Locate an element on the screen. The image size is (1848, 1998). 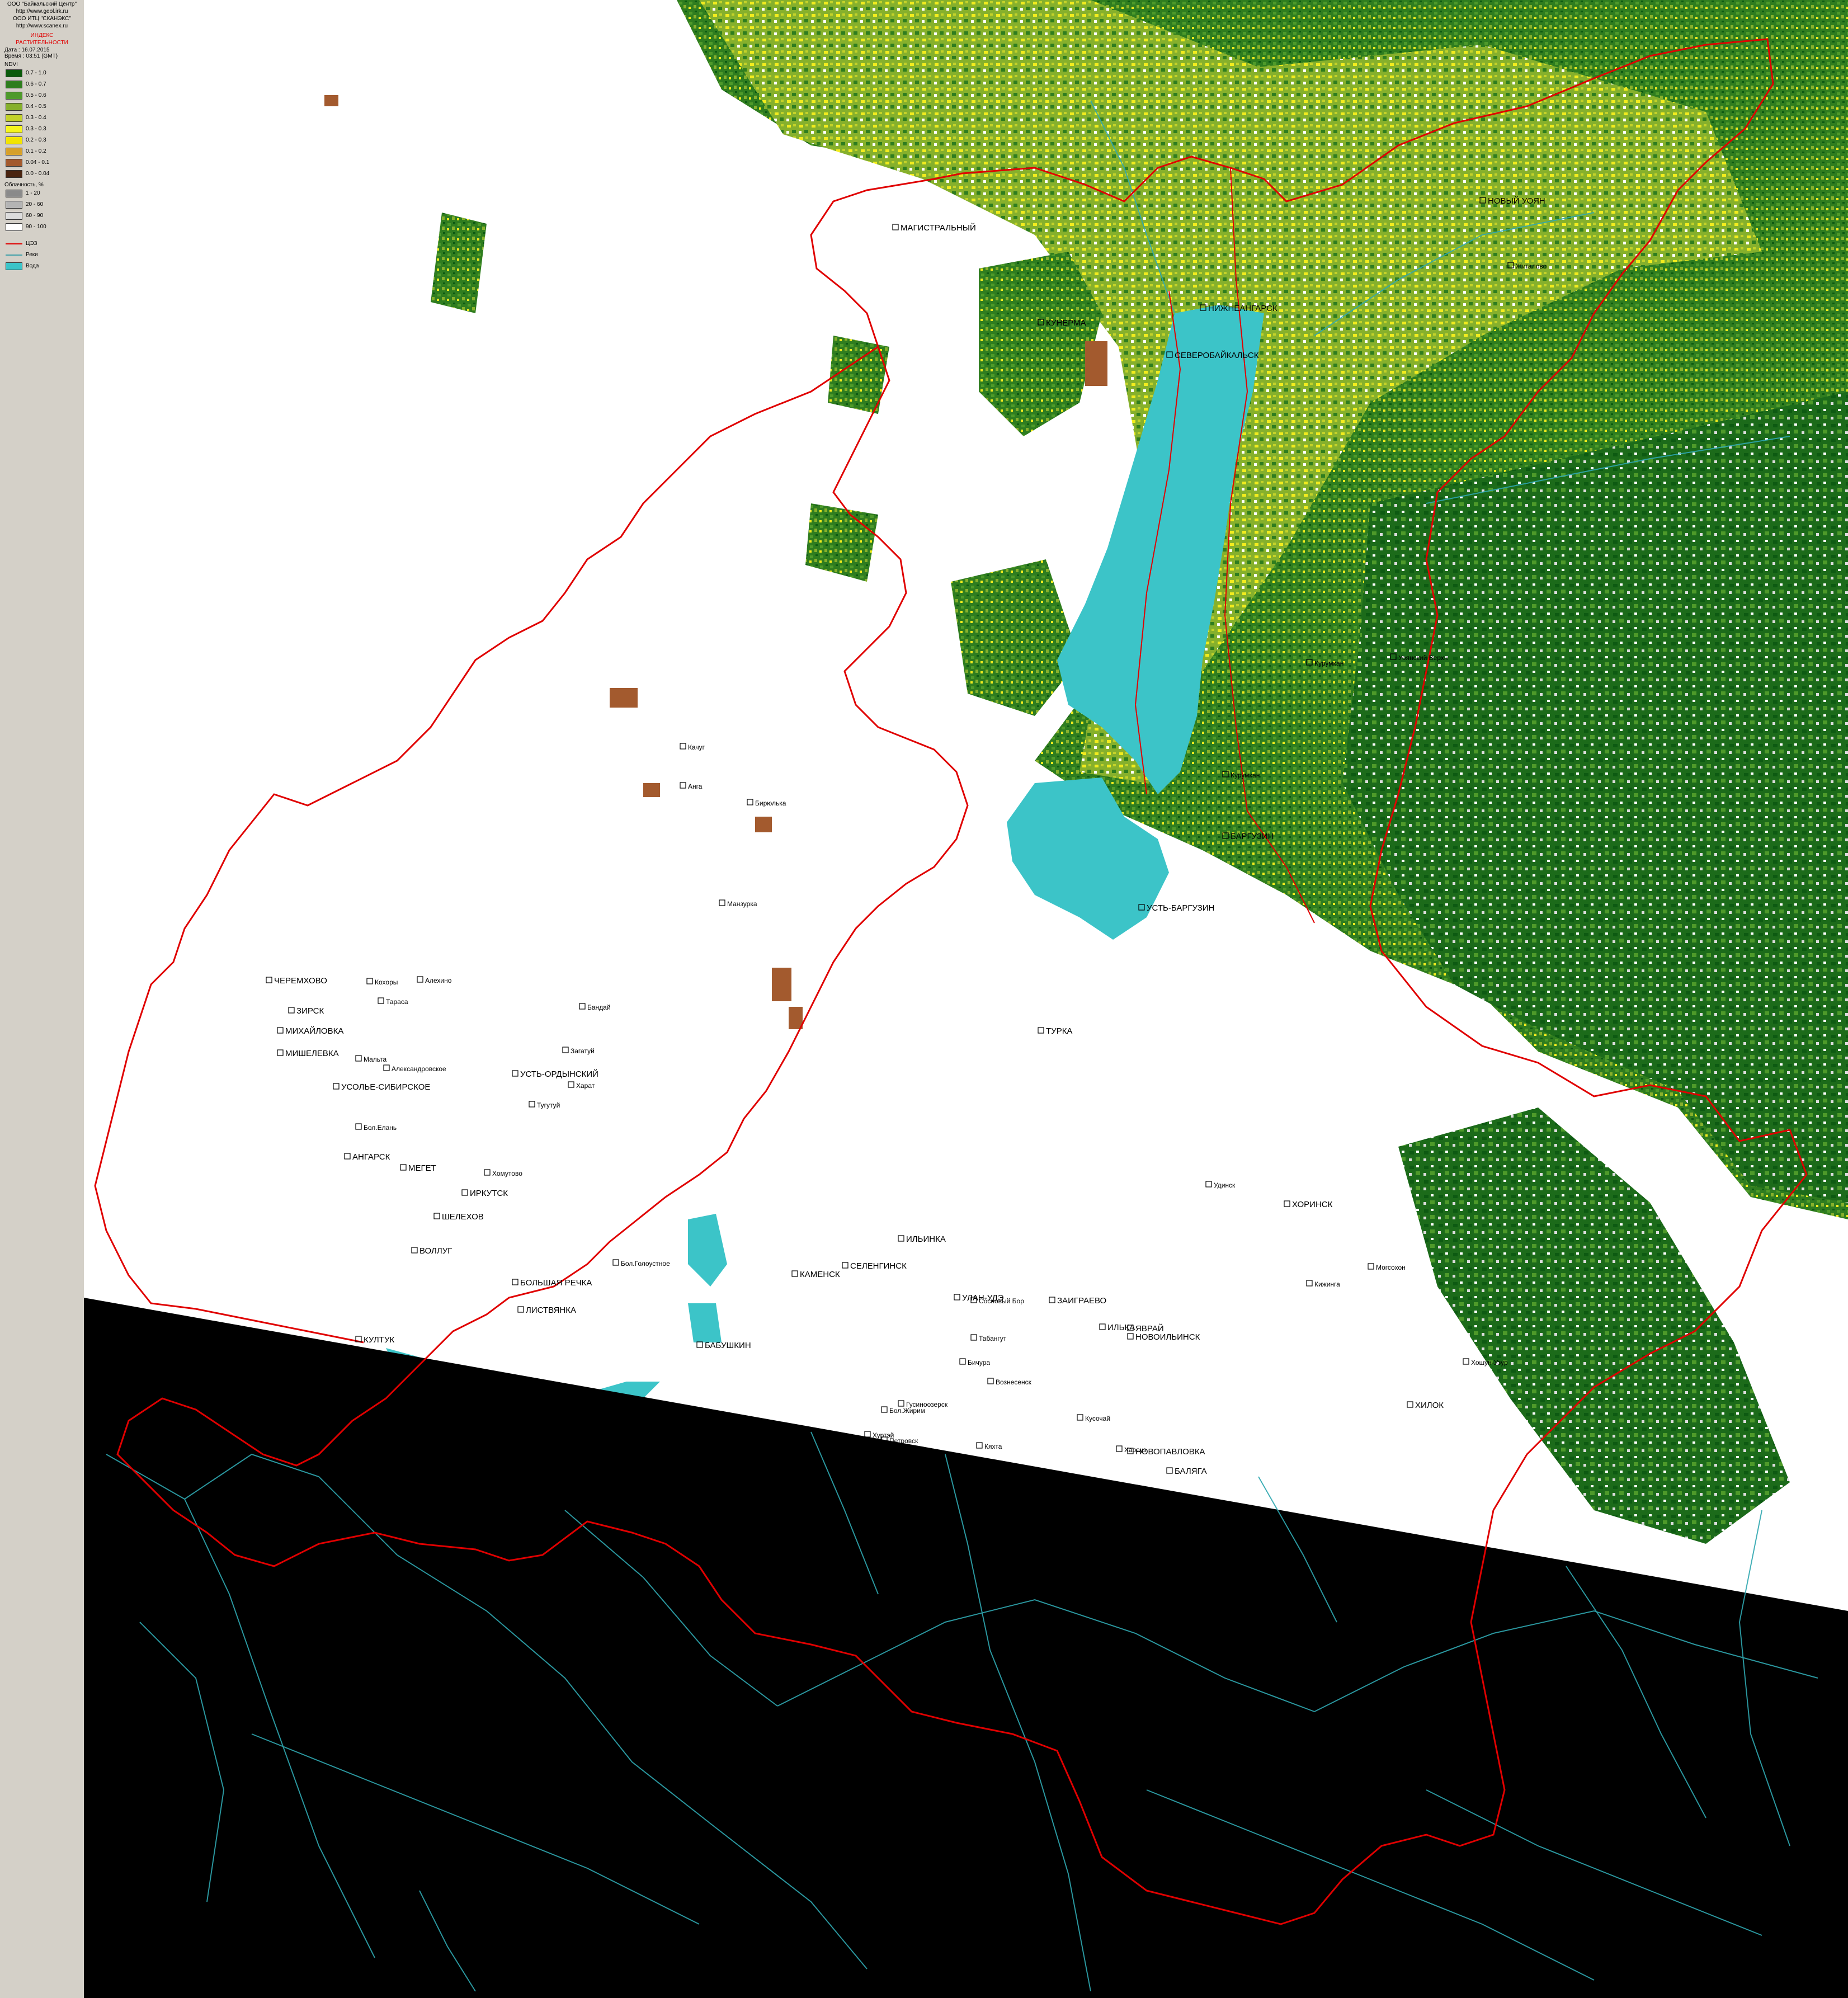
place-label: ИЛЬКА is located at coordinates (1121, 1327).